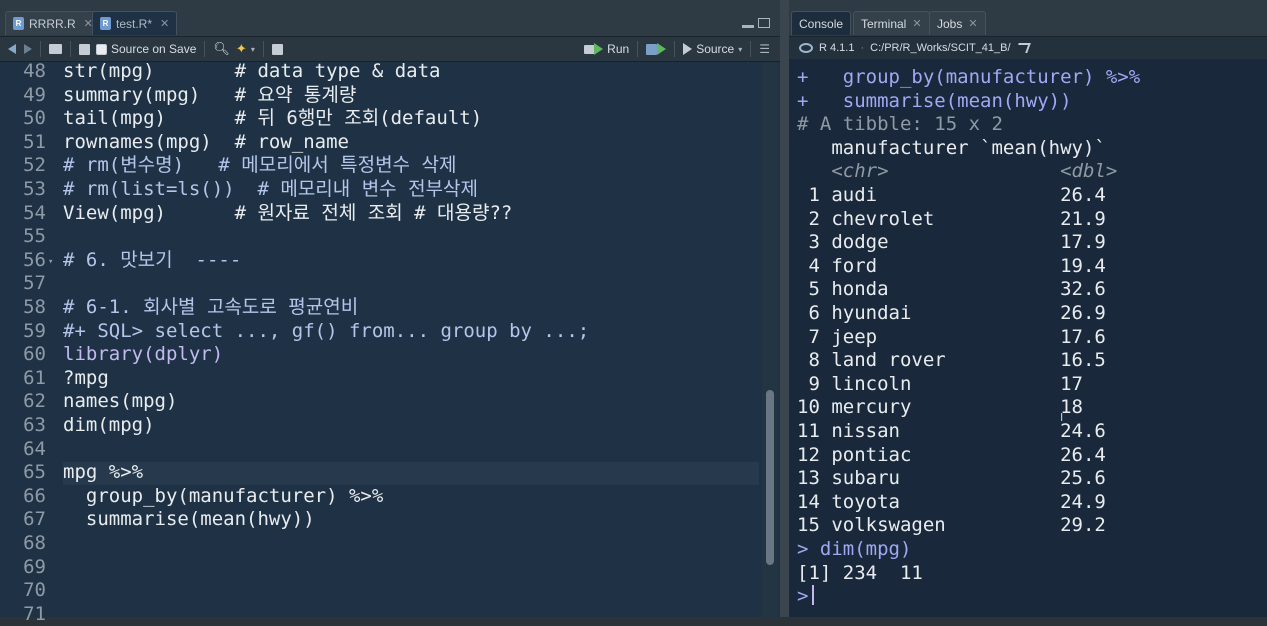  What do you see at coordinates (34, 566) in the screenshot?
I see `line-number: 69` at bounding box center [34, 566].